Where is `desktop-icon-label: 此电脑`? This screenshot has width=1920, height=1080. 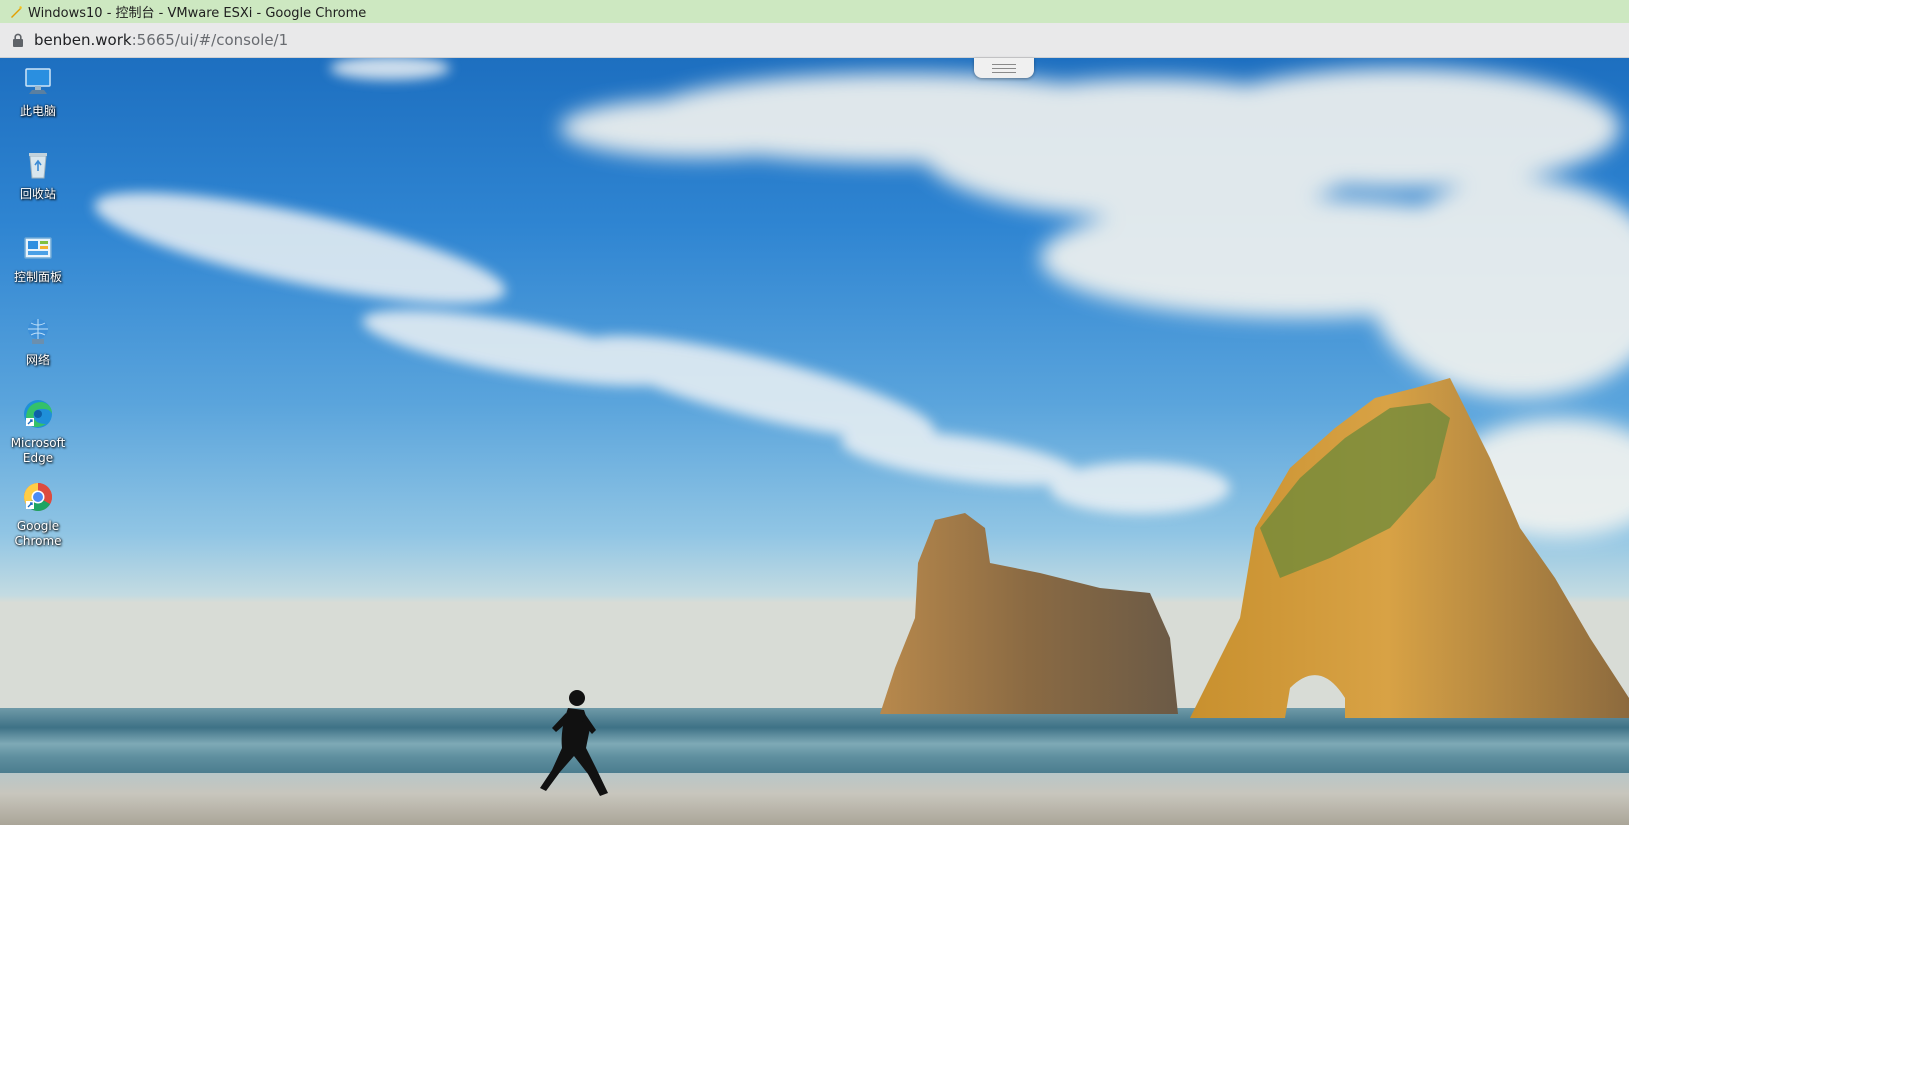 desktop-icon-label: 此电脑 is located at coordinates (37, 111).